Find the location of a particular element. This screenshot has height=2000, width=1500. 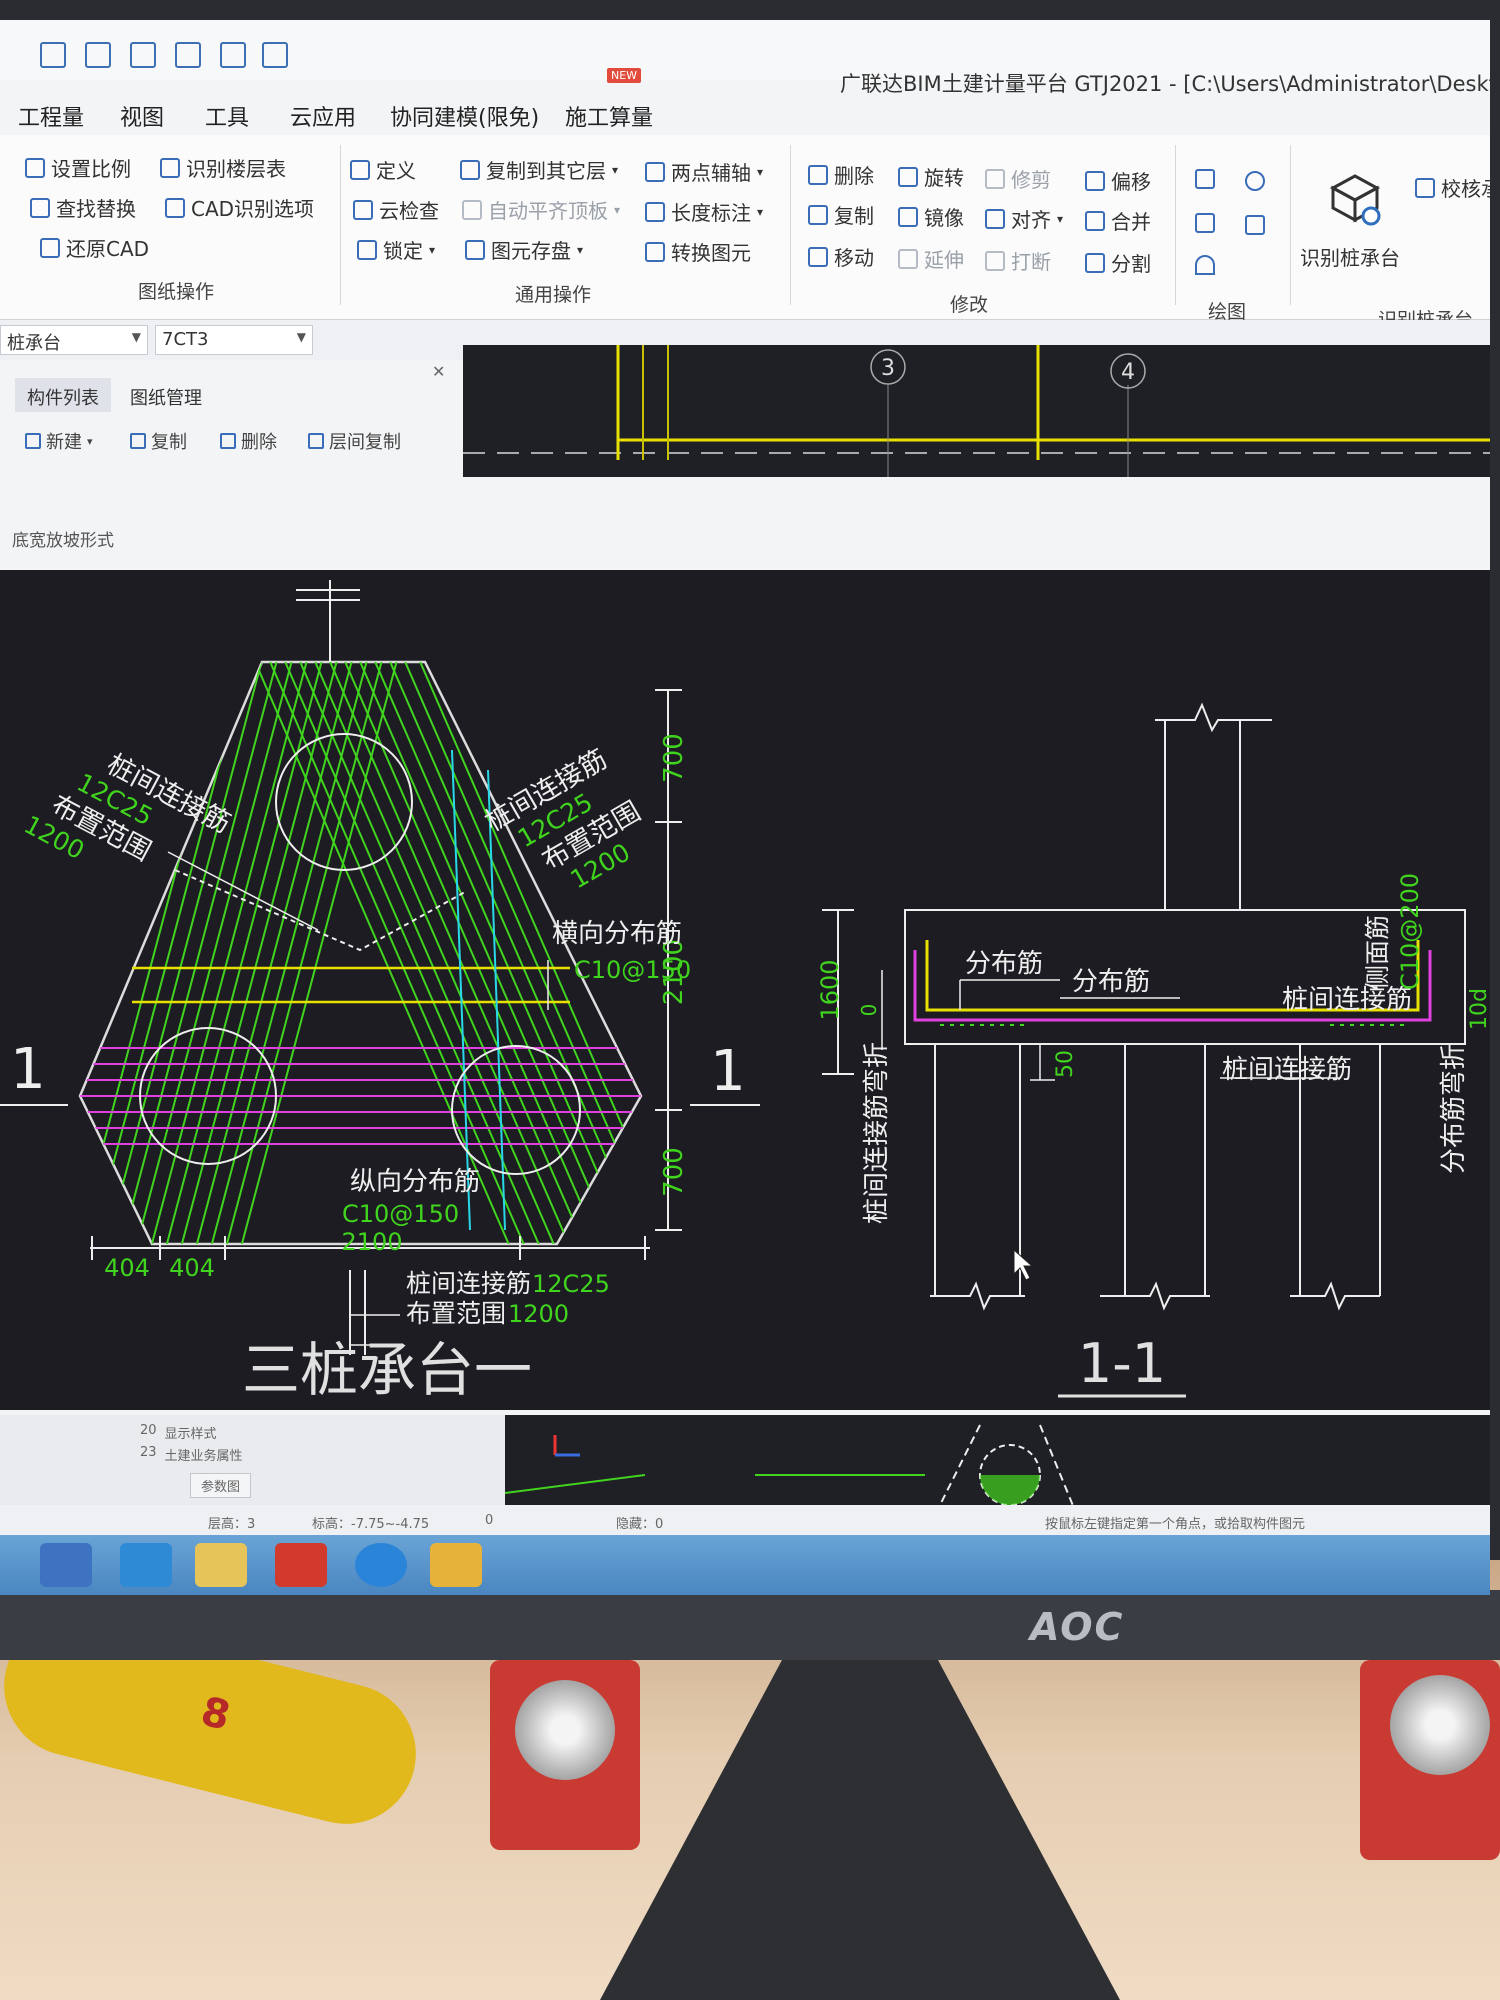

menu-tools: 工具 is located at coordinates (227, 116).